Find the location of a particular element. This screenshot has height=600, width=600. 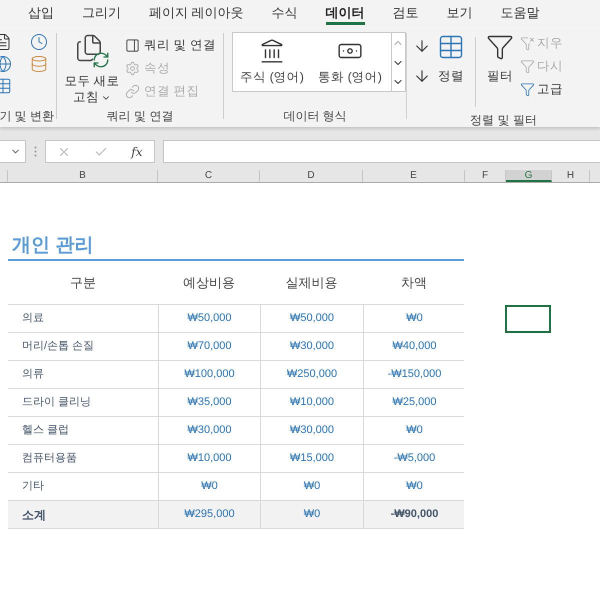

ribbon-command: 쿼리 및 연결 is located at coordinates (170, 45).